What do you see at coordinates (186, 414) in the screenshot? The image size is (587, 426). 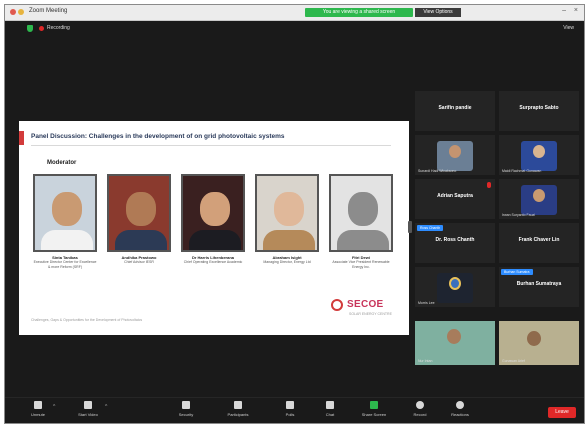 I see `security-label: Security` at bounding box center [186, 414].